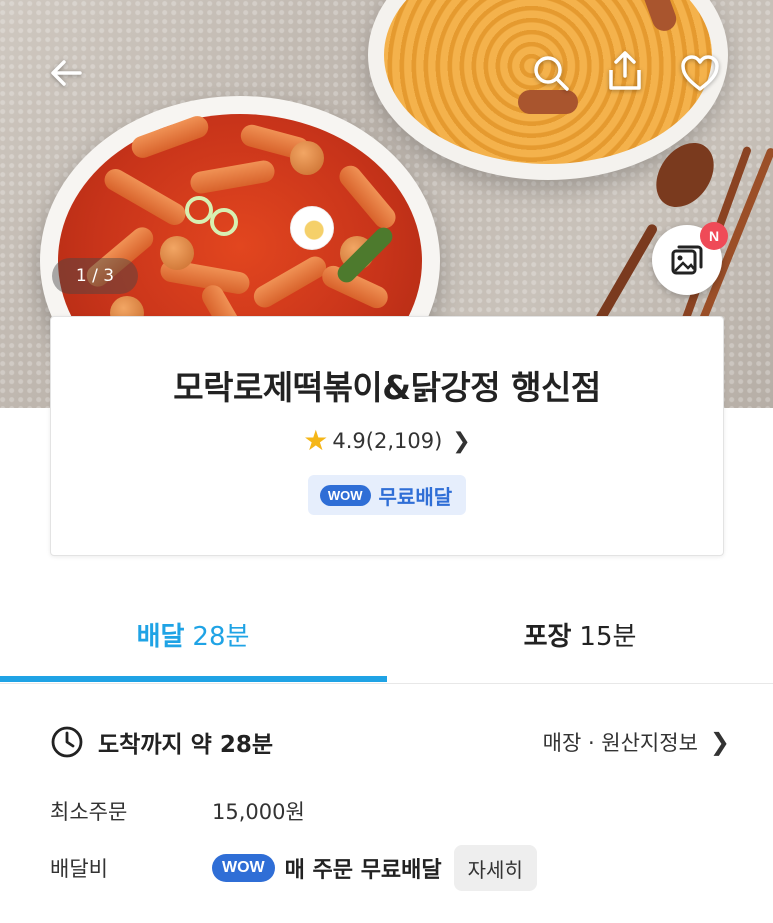 The height and width of the screenshot is (923, 773). I want to click on new-badge: N, so click(714, 236).